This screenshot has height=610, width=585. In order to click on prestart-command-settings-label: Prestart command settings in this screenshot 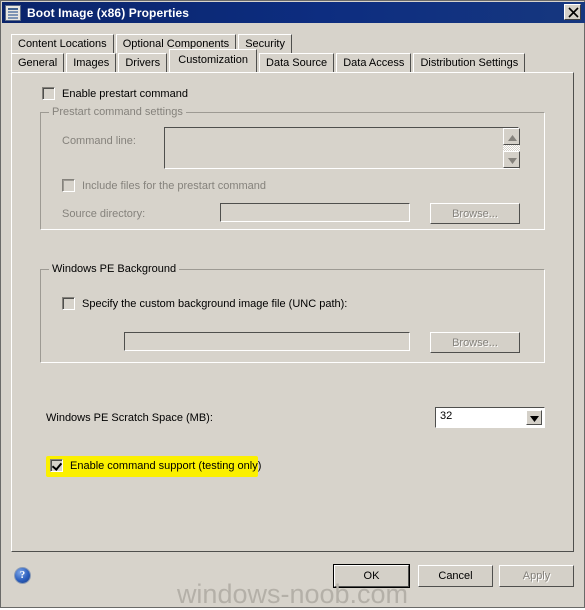, I will do `click(117, 112)`.